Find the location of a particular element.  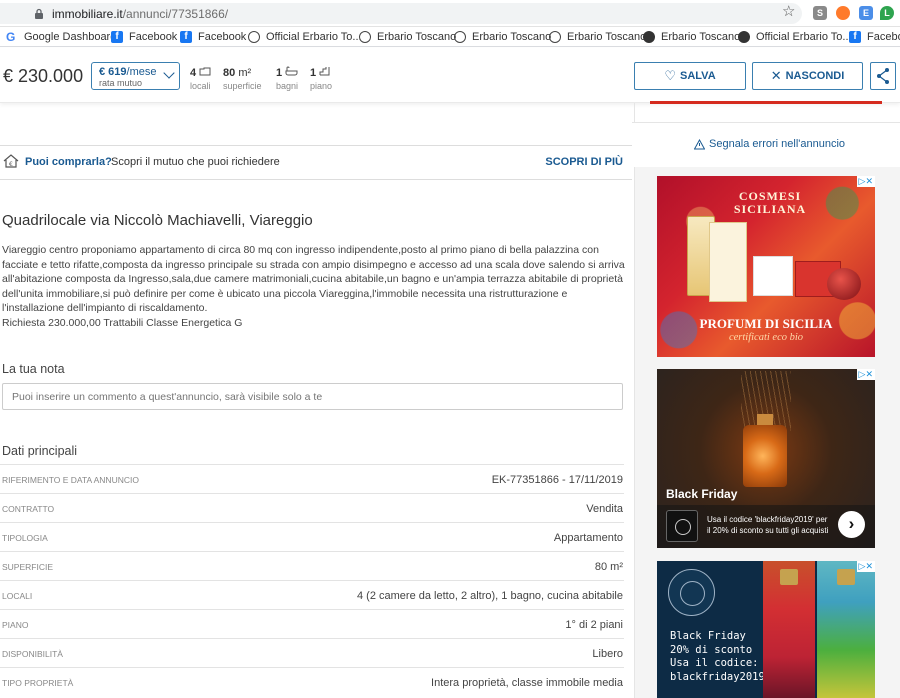

brand-logo-icon is located at coordinates (682, 526).